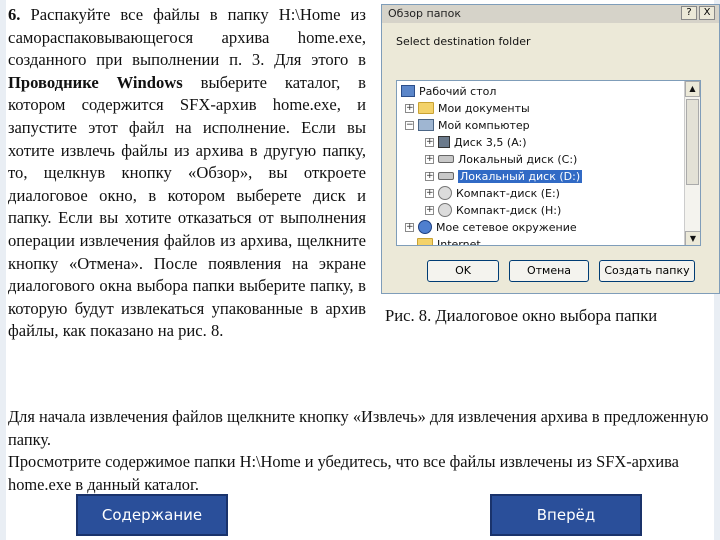 The width and height of the screenshot is (720, 540). What do you see at coordinates (14, 14) in the screenshot?
I see `step-number: 6.` at bounding box center [14, 14].